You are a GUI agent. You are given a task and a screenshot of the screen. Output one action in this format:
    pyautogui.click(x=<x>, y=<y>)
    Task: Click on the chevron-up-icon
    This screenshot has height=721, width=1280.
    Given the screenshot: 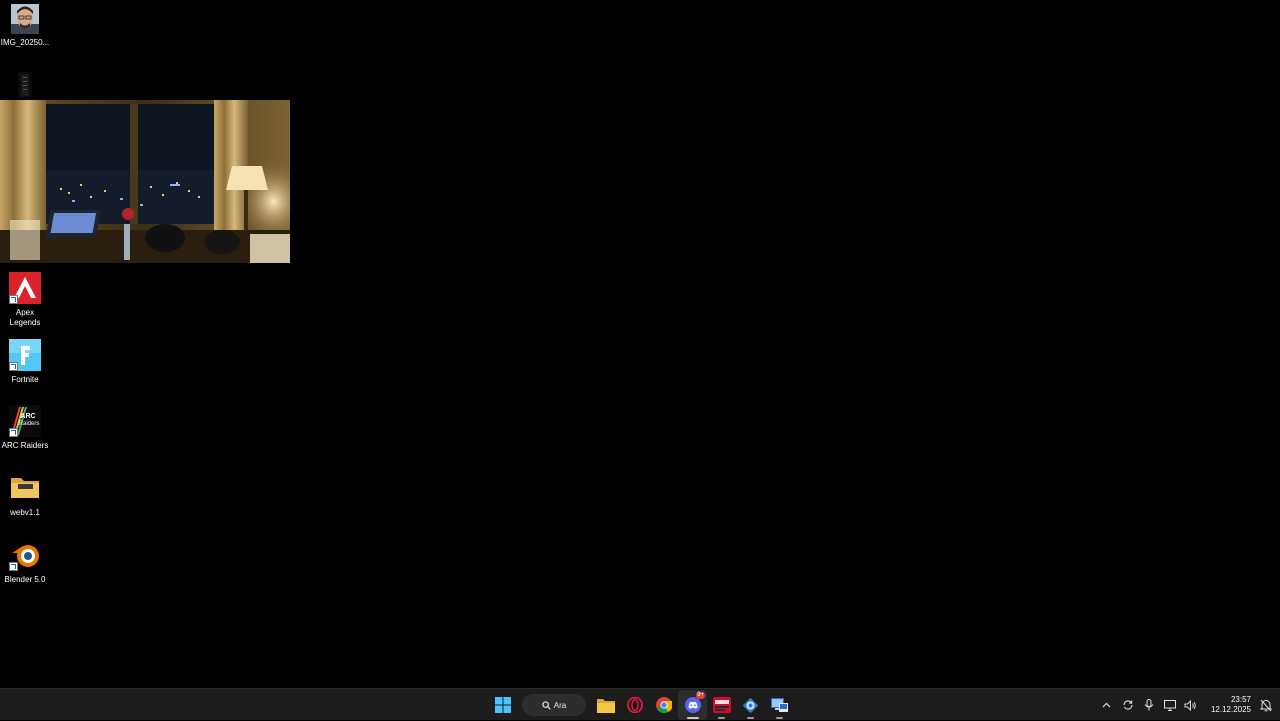 What is the action you would take?
    pyautogui.click(x=1106, y=705)
    